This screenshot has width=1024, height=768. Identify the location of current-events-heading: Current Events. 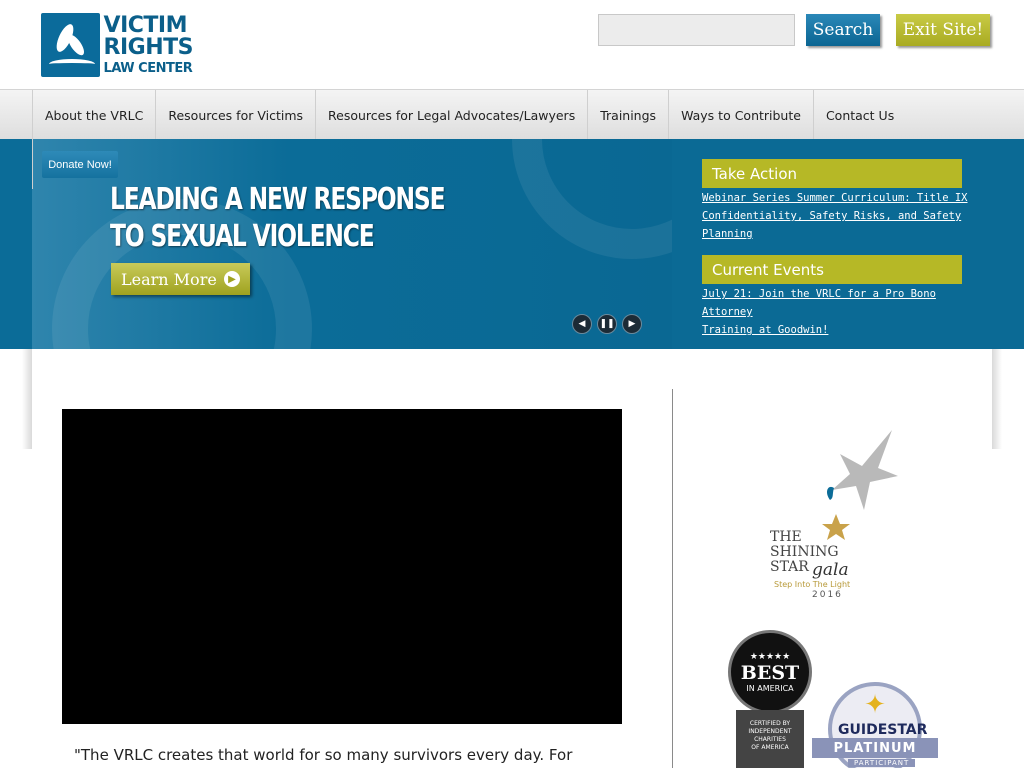
(832, 269).